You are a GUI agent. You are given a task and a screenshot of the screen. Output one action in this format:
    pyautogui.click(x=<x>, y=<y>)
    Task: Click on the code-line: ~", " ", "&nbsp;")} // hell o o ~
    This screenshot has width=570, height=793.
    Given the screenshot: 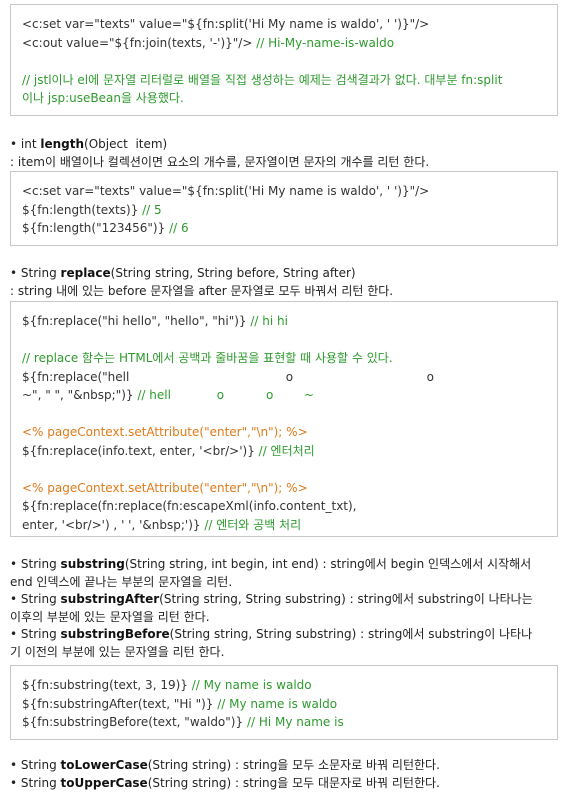 What is the action you would take?
    pyautogui.click(x=168, y=395)
    